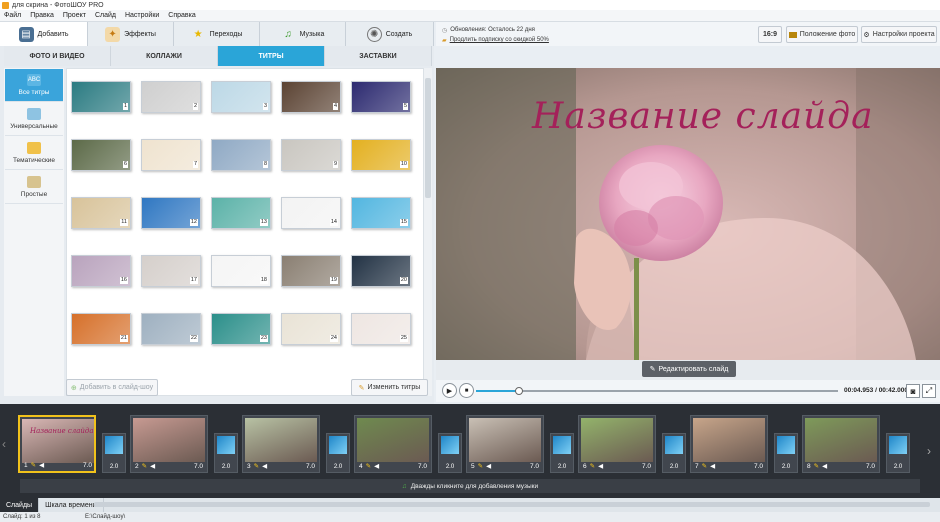 This screenshot has width=940, height=522. What do you see at coordinates (393, 444) in the screenshot?
I see `slide-card: 4 ✎ ◀ 7.0` at bounding box center [393, 444].